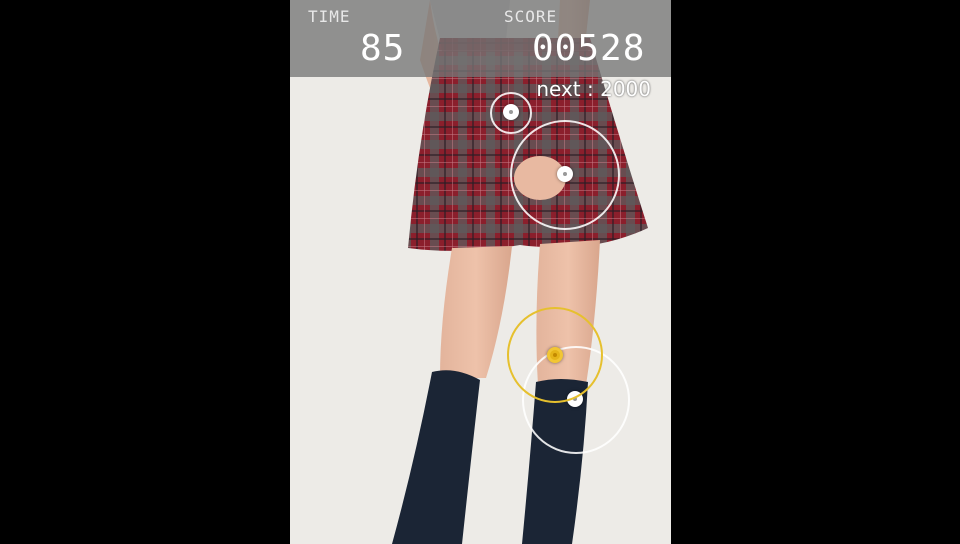  What do you see at coordinates (480, 38) in the screenshot?
I see `hud-bar: TIME 85 SCORE 00528` at bounding box center [480, 38].